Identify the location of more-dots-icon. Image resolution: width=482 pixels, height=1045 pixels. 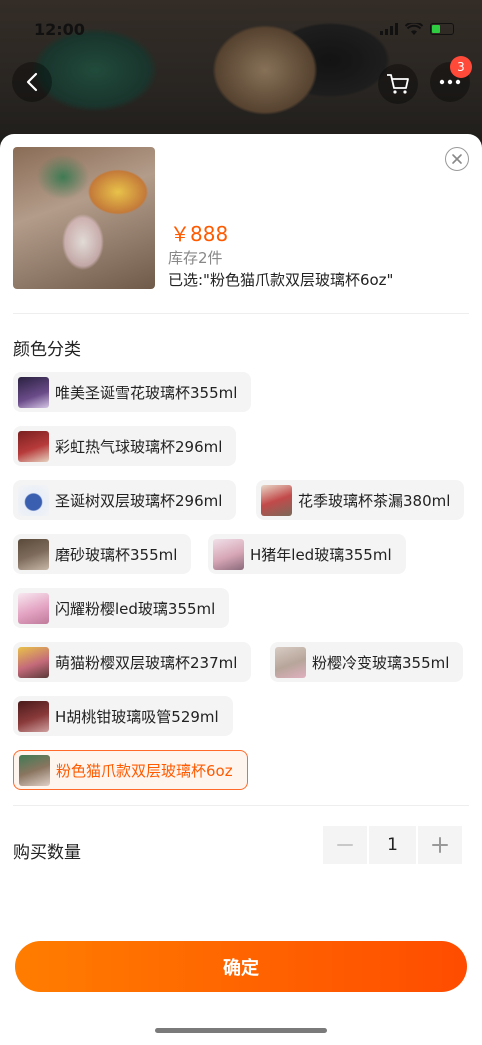
(450, 82).